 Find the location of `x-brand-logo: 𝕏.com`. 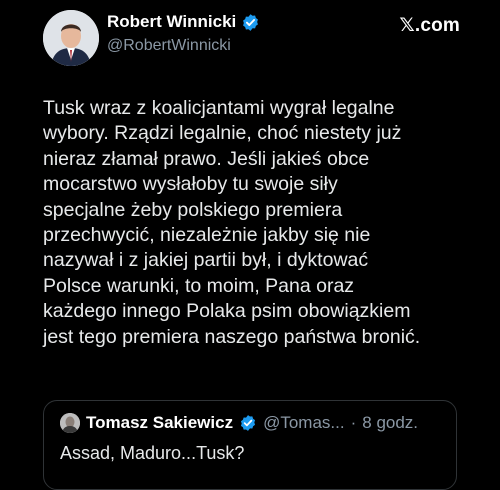

x-brand-logo: 𝕏.com is located at coordinates (429, 25).